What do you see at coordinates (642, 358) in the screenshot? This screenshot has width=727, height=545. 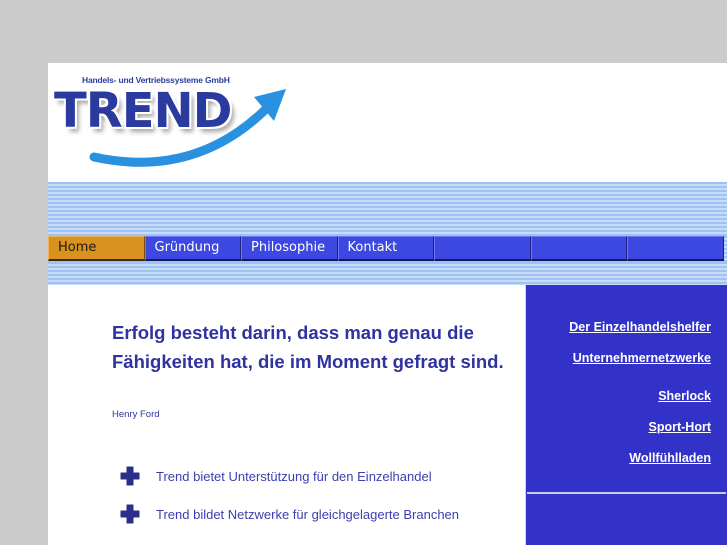 I see `sidebar-link-unternehmernetzwerke: Unternehmernetzwerke` at bounding box center [642, 358].